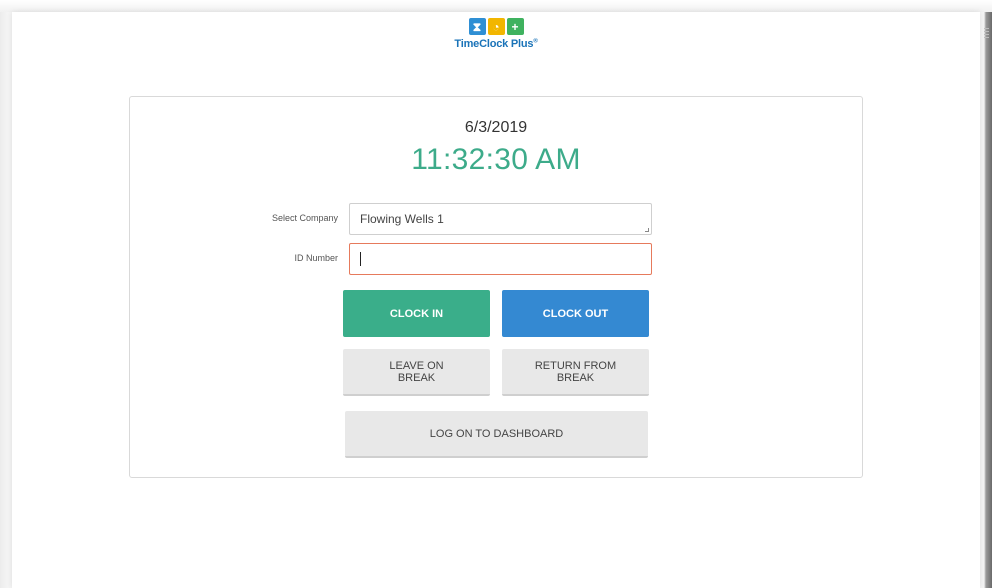 The width and height of the screenshot is (992, 588). I want to click on text-cursor, so click(360, 259).